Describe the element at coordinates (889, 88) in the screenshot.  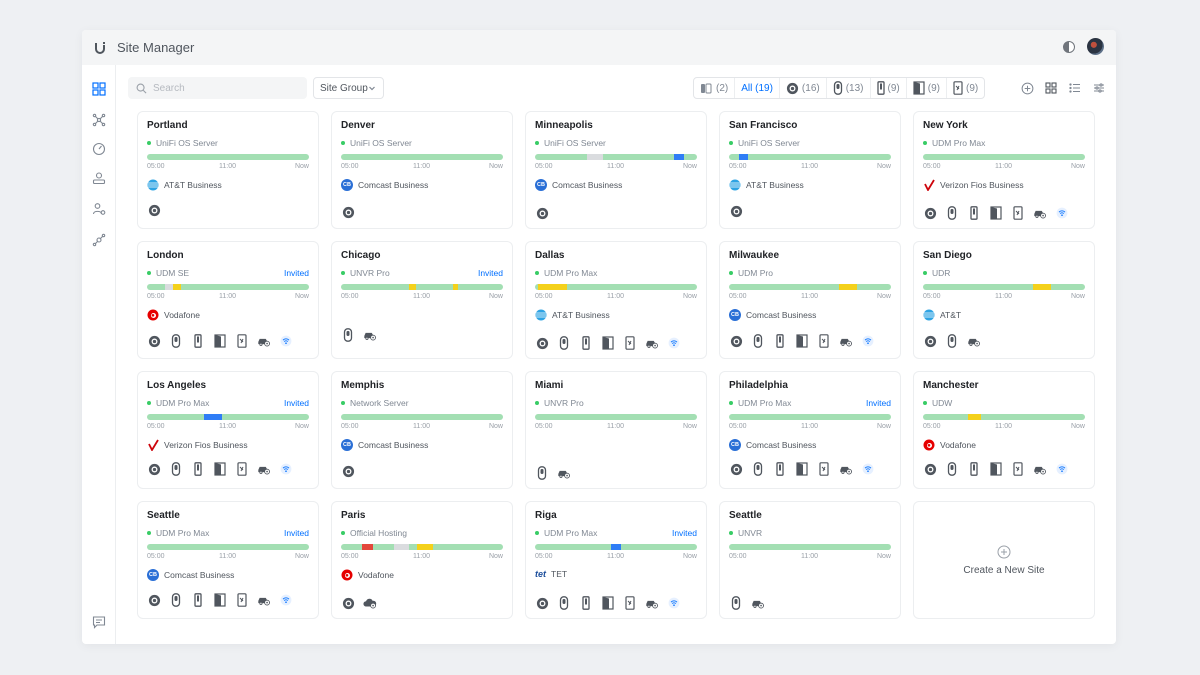
I see `filter-phone: (9)` at that location.